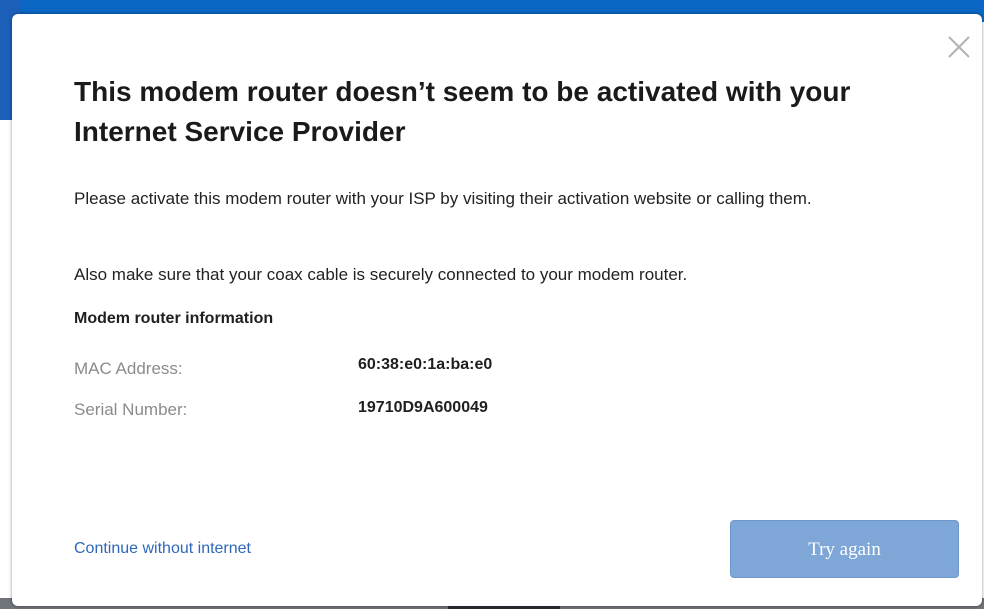  What do you see at coordinates (162, 549) in the screenshot?
I see `continue-without-internet-link: Continue without internet` at bounding box center [162, 549].